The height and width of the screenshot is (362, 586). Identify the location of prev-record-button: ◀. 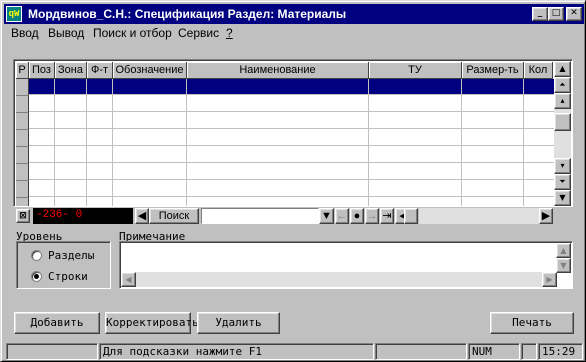
(142, 216).